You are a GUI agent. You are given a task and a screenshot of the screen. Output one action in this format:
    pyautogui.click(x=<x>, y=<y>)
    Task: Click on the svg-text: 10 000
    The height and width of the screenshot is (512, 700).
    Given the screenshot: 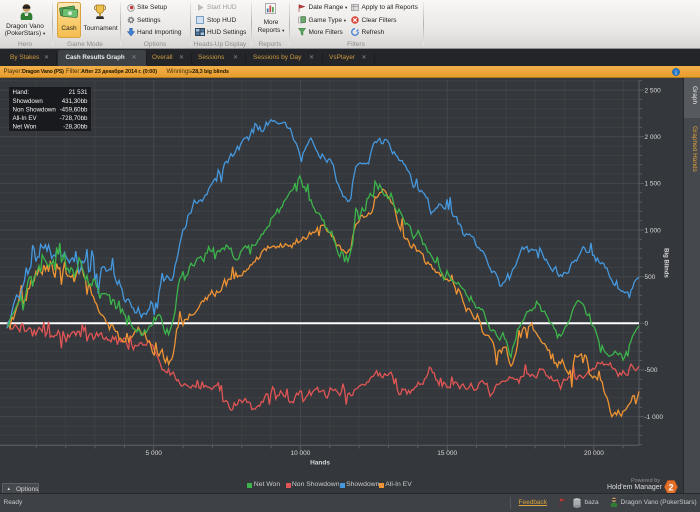 What is the action you would take?
    pyautogui.click(x=300, y=453)
    